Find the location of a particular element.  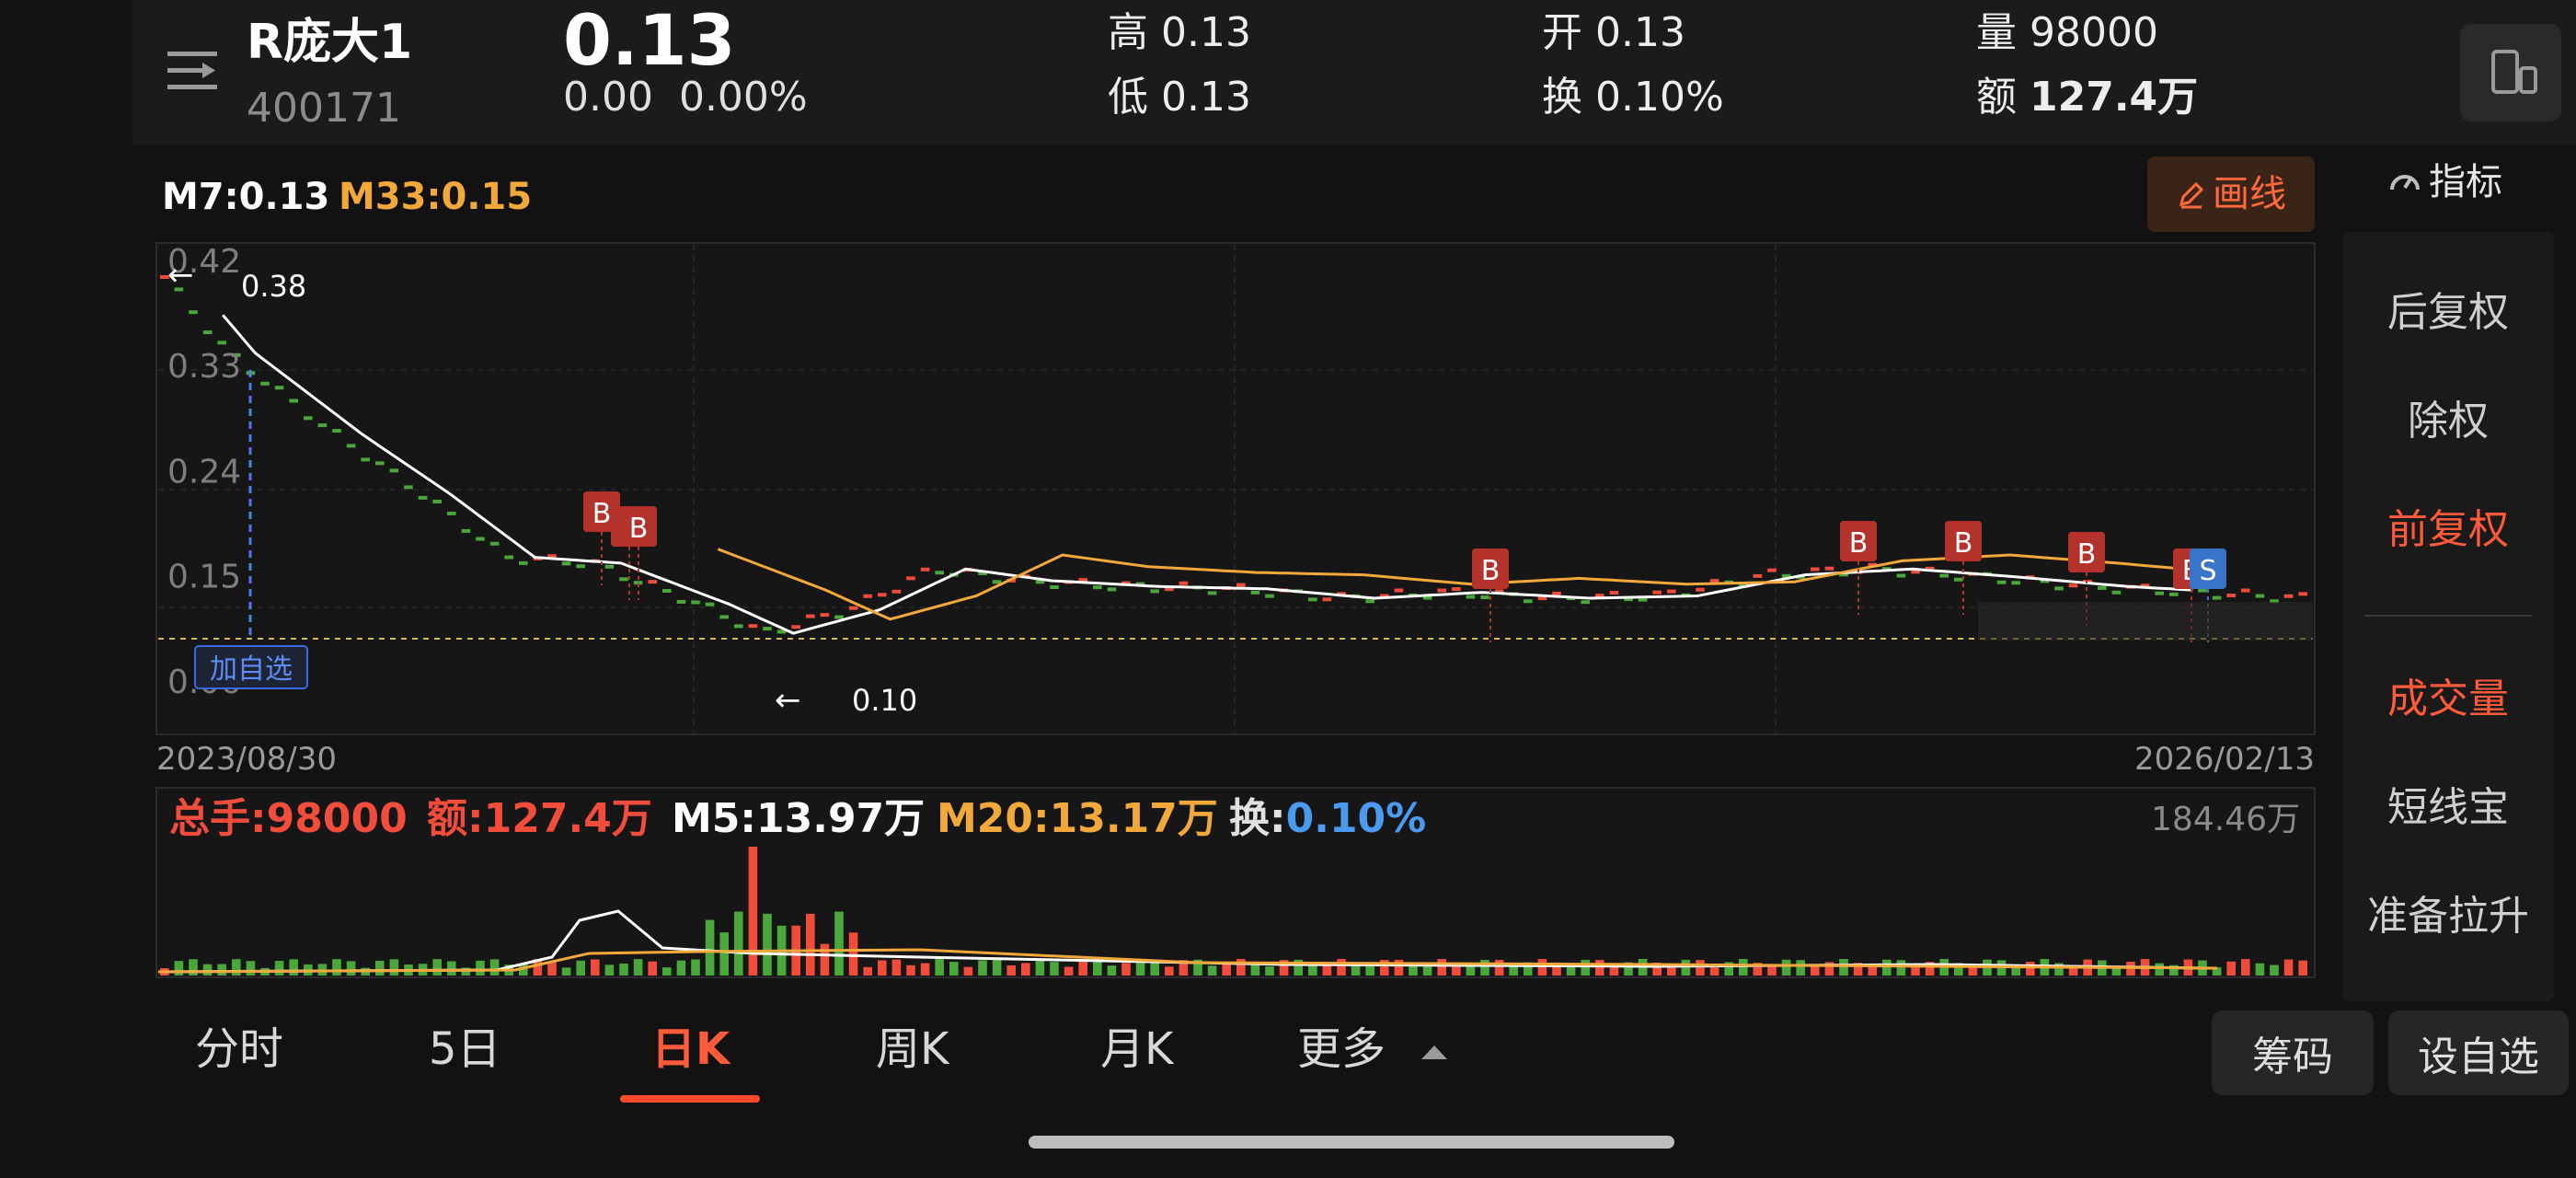

side-volume: 成交量 is located at coordinates (2448, 699).